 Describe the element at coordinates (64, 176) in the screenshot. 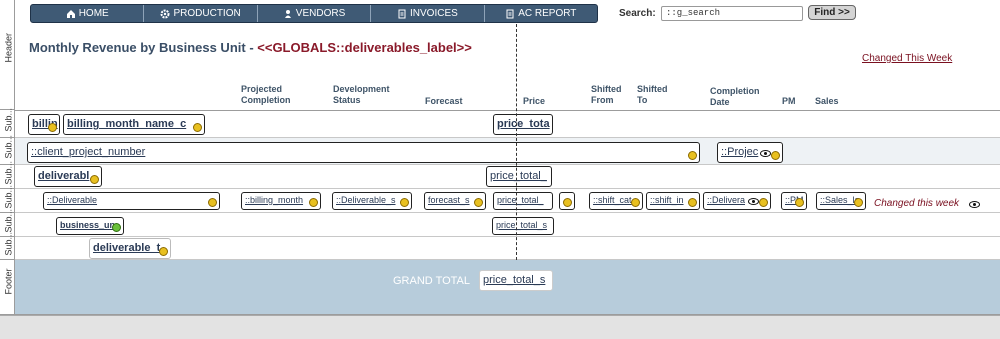

I see `field-text: deliverabl` at that location.